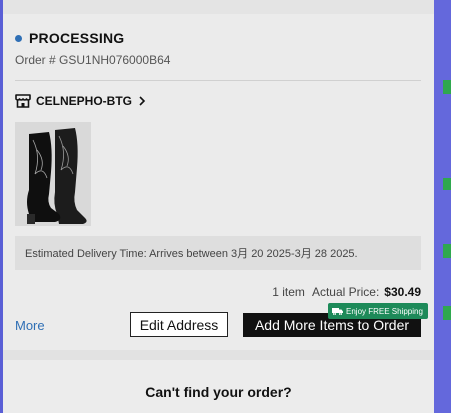  I want to click on order-status: PROCESSING, so click(69, 38).